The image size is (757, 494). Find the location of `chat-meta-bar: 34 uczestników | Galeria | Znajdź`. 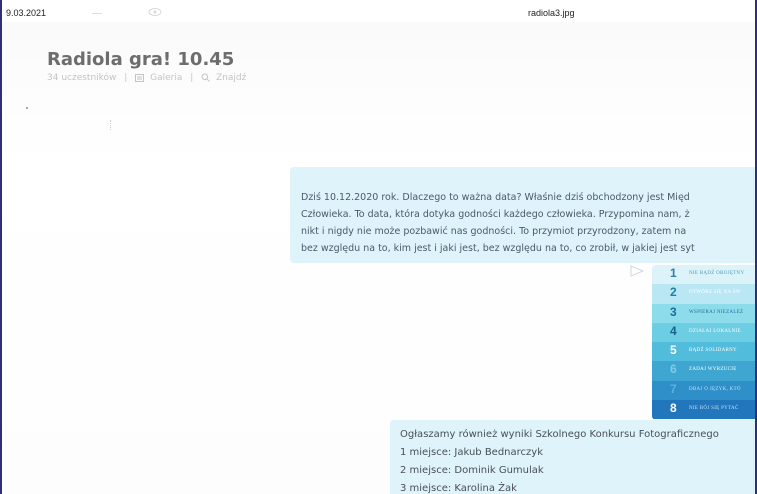

chat-meta-bar: 34 uczestników | Galeria | Znajdź is located at coordinates (146, 78).